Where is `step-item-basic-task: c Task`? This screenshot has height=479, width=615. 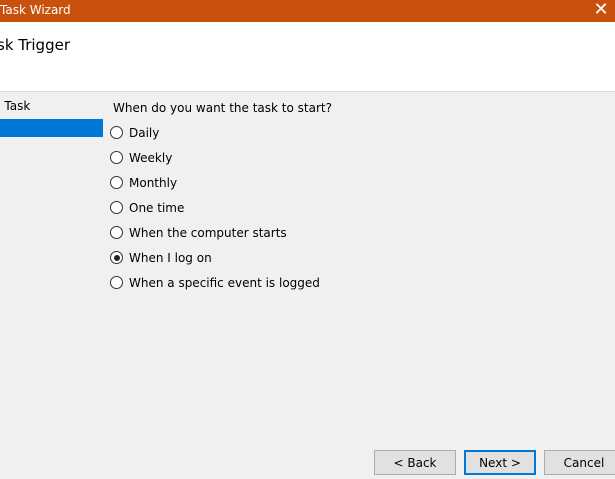 step-item-basic-task: c Task is located at coordinates (51, 106).